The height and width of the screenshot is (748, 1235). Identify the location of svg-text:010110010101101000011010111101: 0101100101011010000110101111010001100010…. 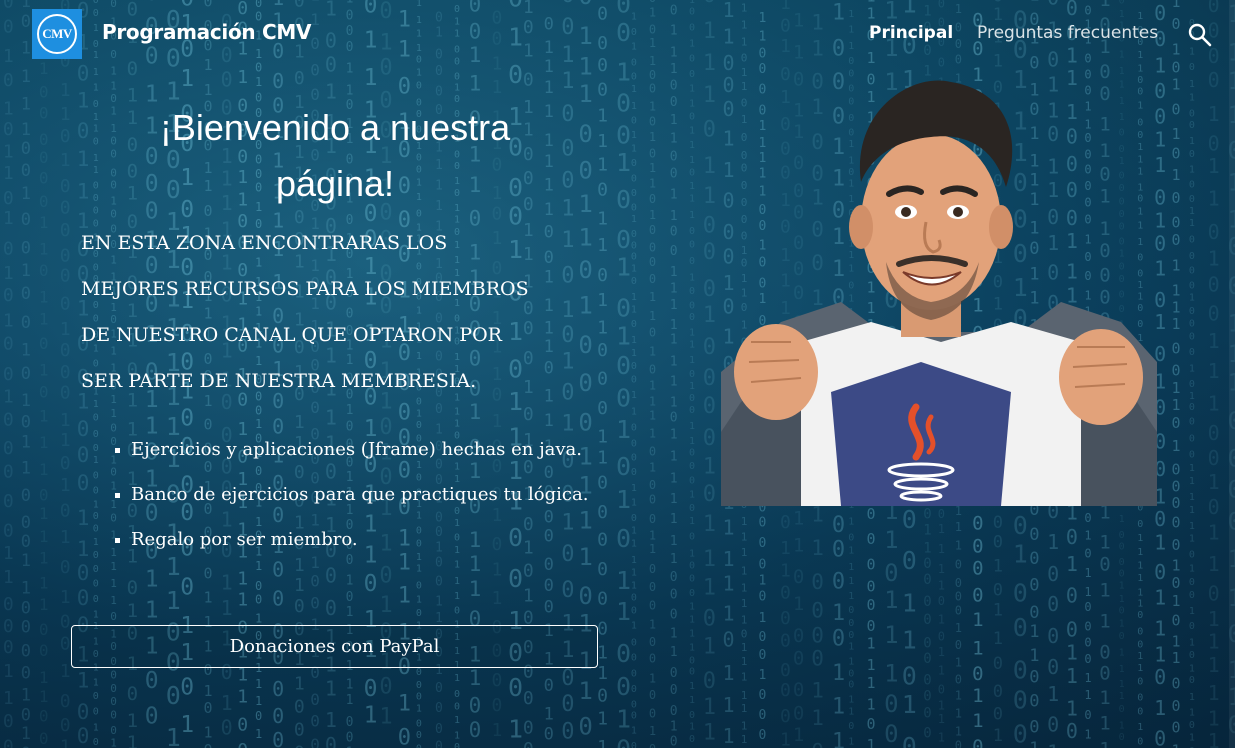
(652, 374).